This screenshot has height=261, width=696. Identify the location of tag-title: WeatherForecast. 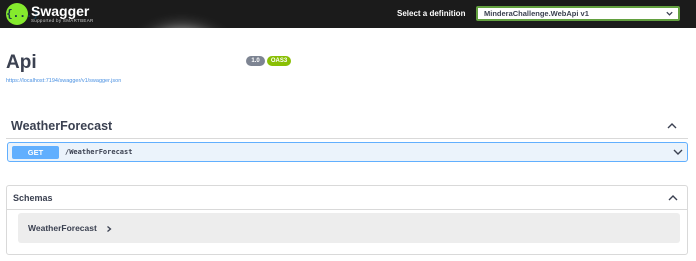
(62, 126).